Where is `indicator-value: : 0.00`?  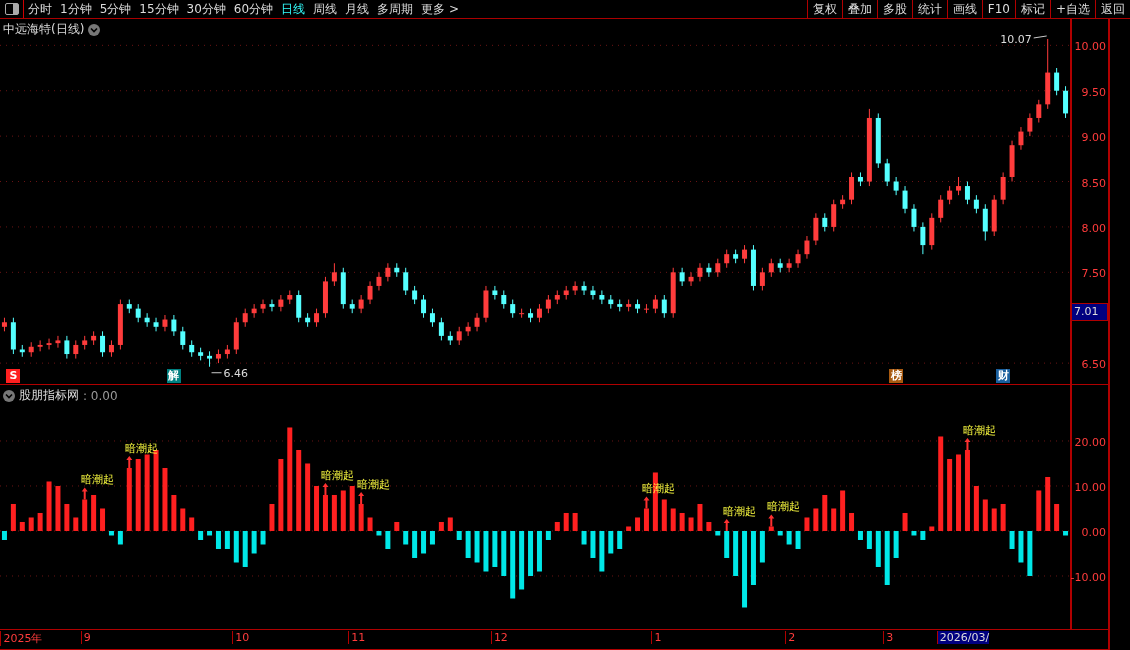 indicator-value: : 0.00 is located at coordinates (100, 395).